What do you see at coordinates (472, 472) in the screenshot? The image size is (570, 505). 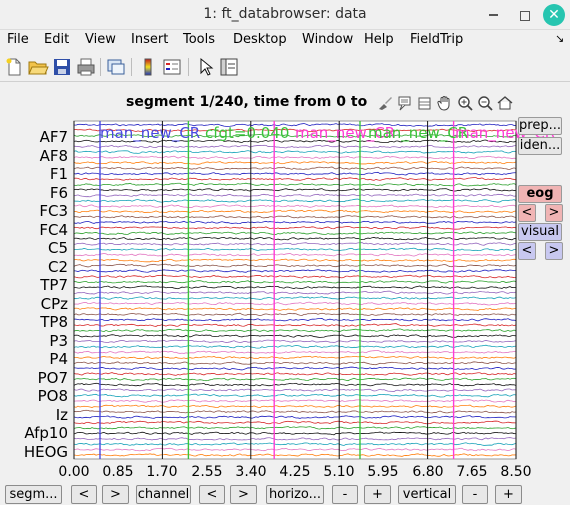 I see `x-tick-label: 7.65` at bounding box center [472, 472].